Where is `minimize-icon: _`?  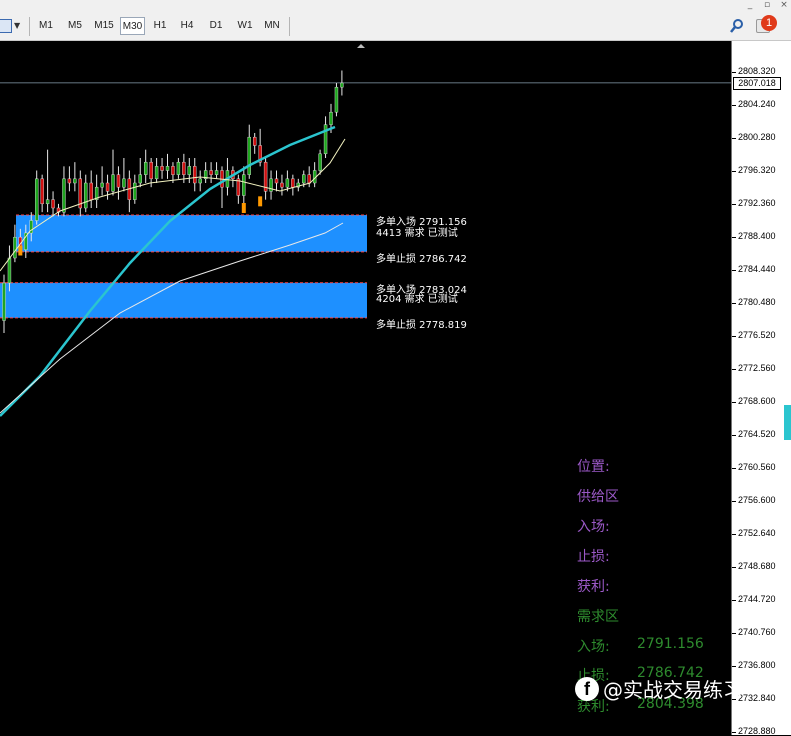
minimize-icon: _ is located at coordinates (750, 5).